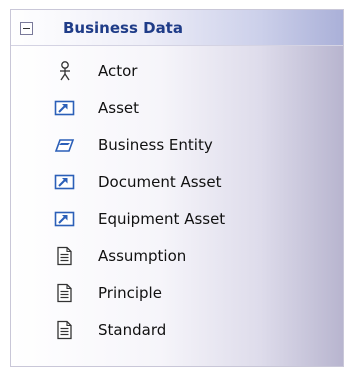  What do you see at coordinates (123, 28) in the screenshot?
I see `group-title: Business Data` at bounding box center [123, 28].